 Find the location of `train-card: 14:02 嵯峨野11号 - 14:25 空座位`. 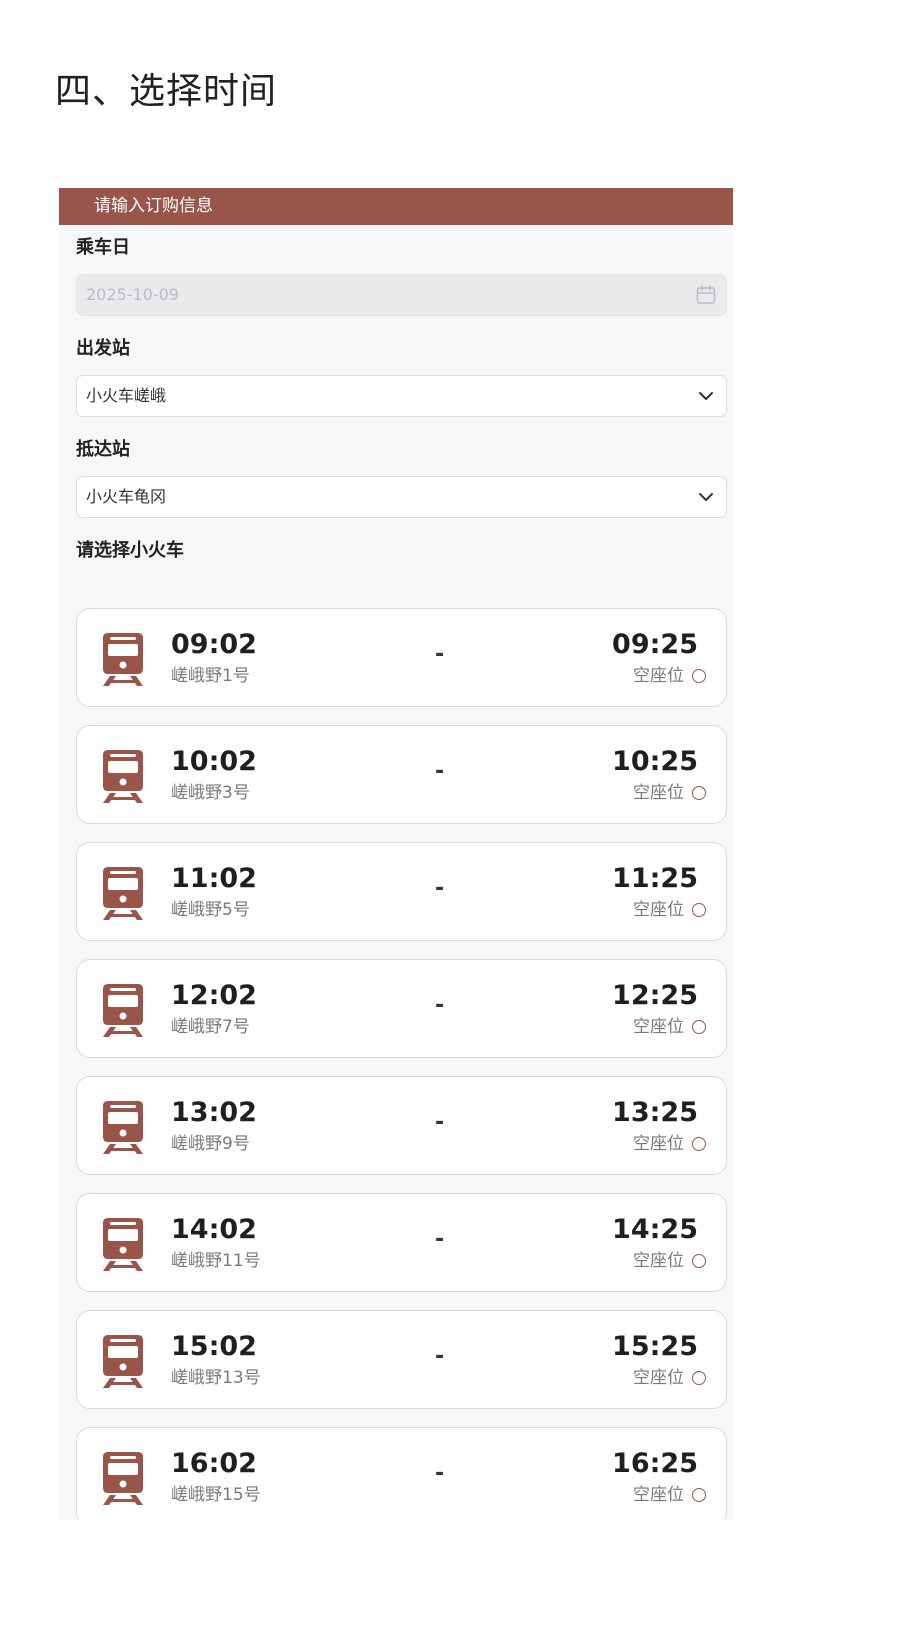

train-card: 14:02 嵯峨野11号 - 14:25 空座位 is located at coordinates (401, 1242).